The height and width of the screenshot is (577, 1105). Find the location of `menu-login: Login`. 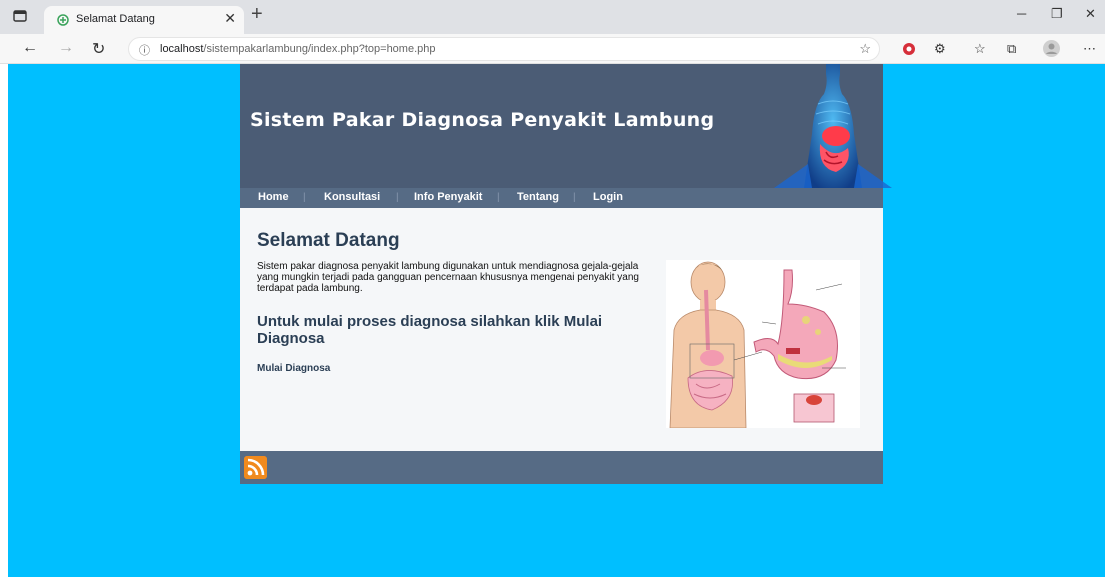

menu-login: Login is located at coordinates (608, 197).